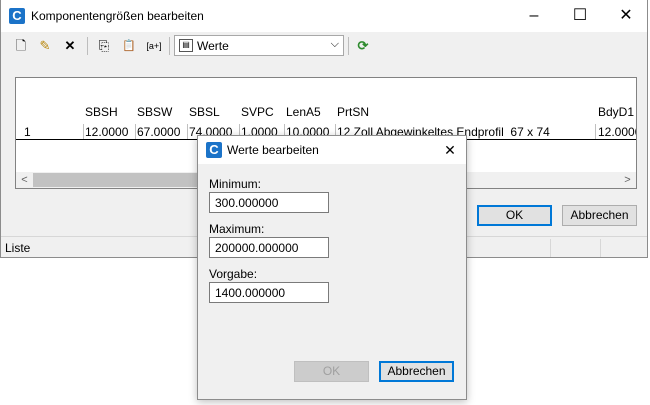  I want to click on chevron-down-icon: ⌵, so click(334, 44).